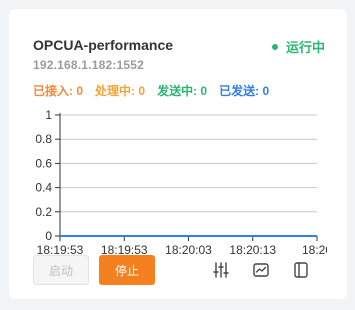 This screenshot has width=355, height=310. I want to click on status-dot-icon, so click(274, 46).